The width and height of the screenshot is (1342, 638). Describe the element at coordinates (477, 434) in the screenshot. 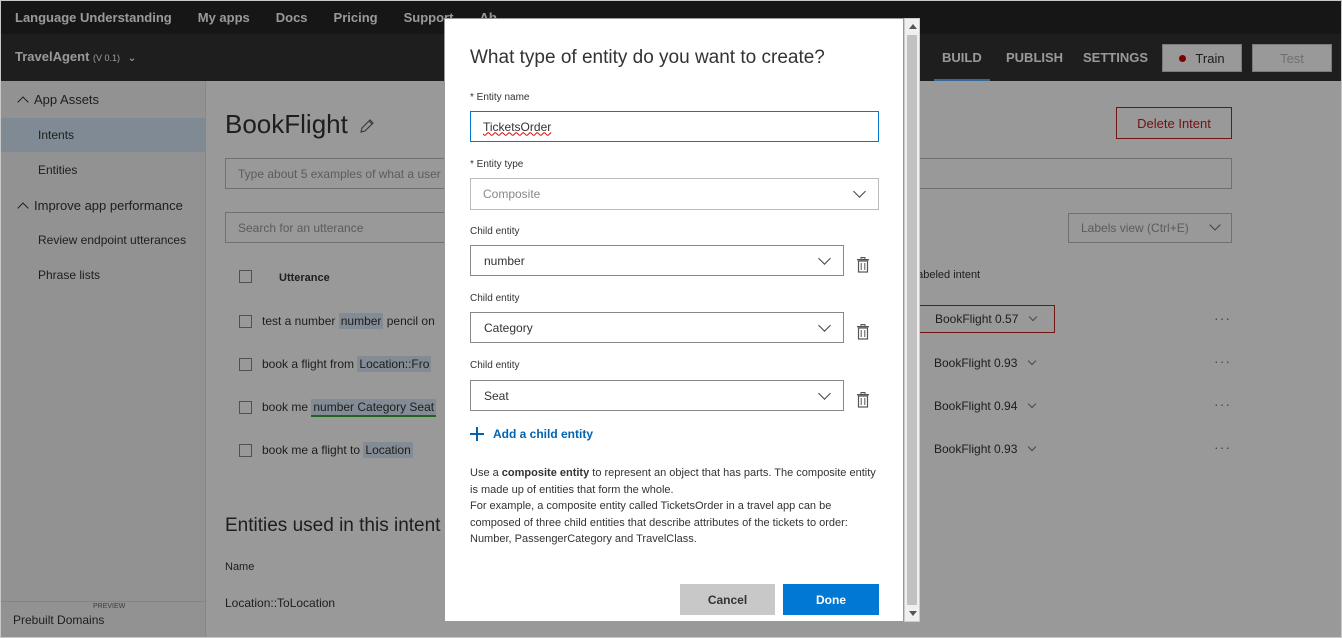

I see `plus-icon` at that location.